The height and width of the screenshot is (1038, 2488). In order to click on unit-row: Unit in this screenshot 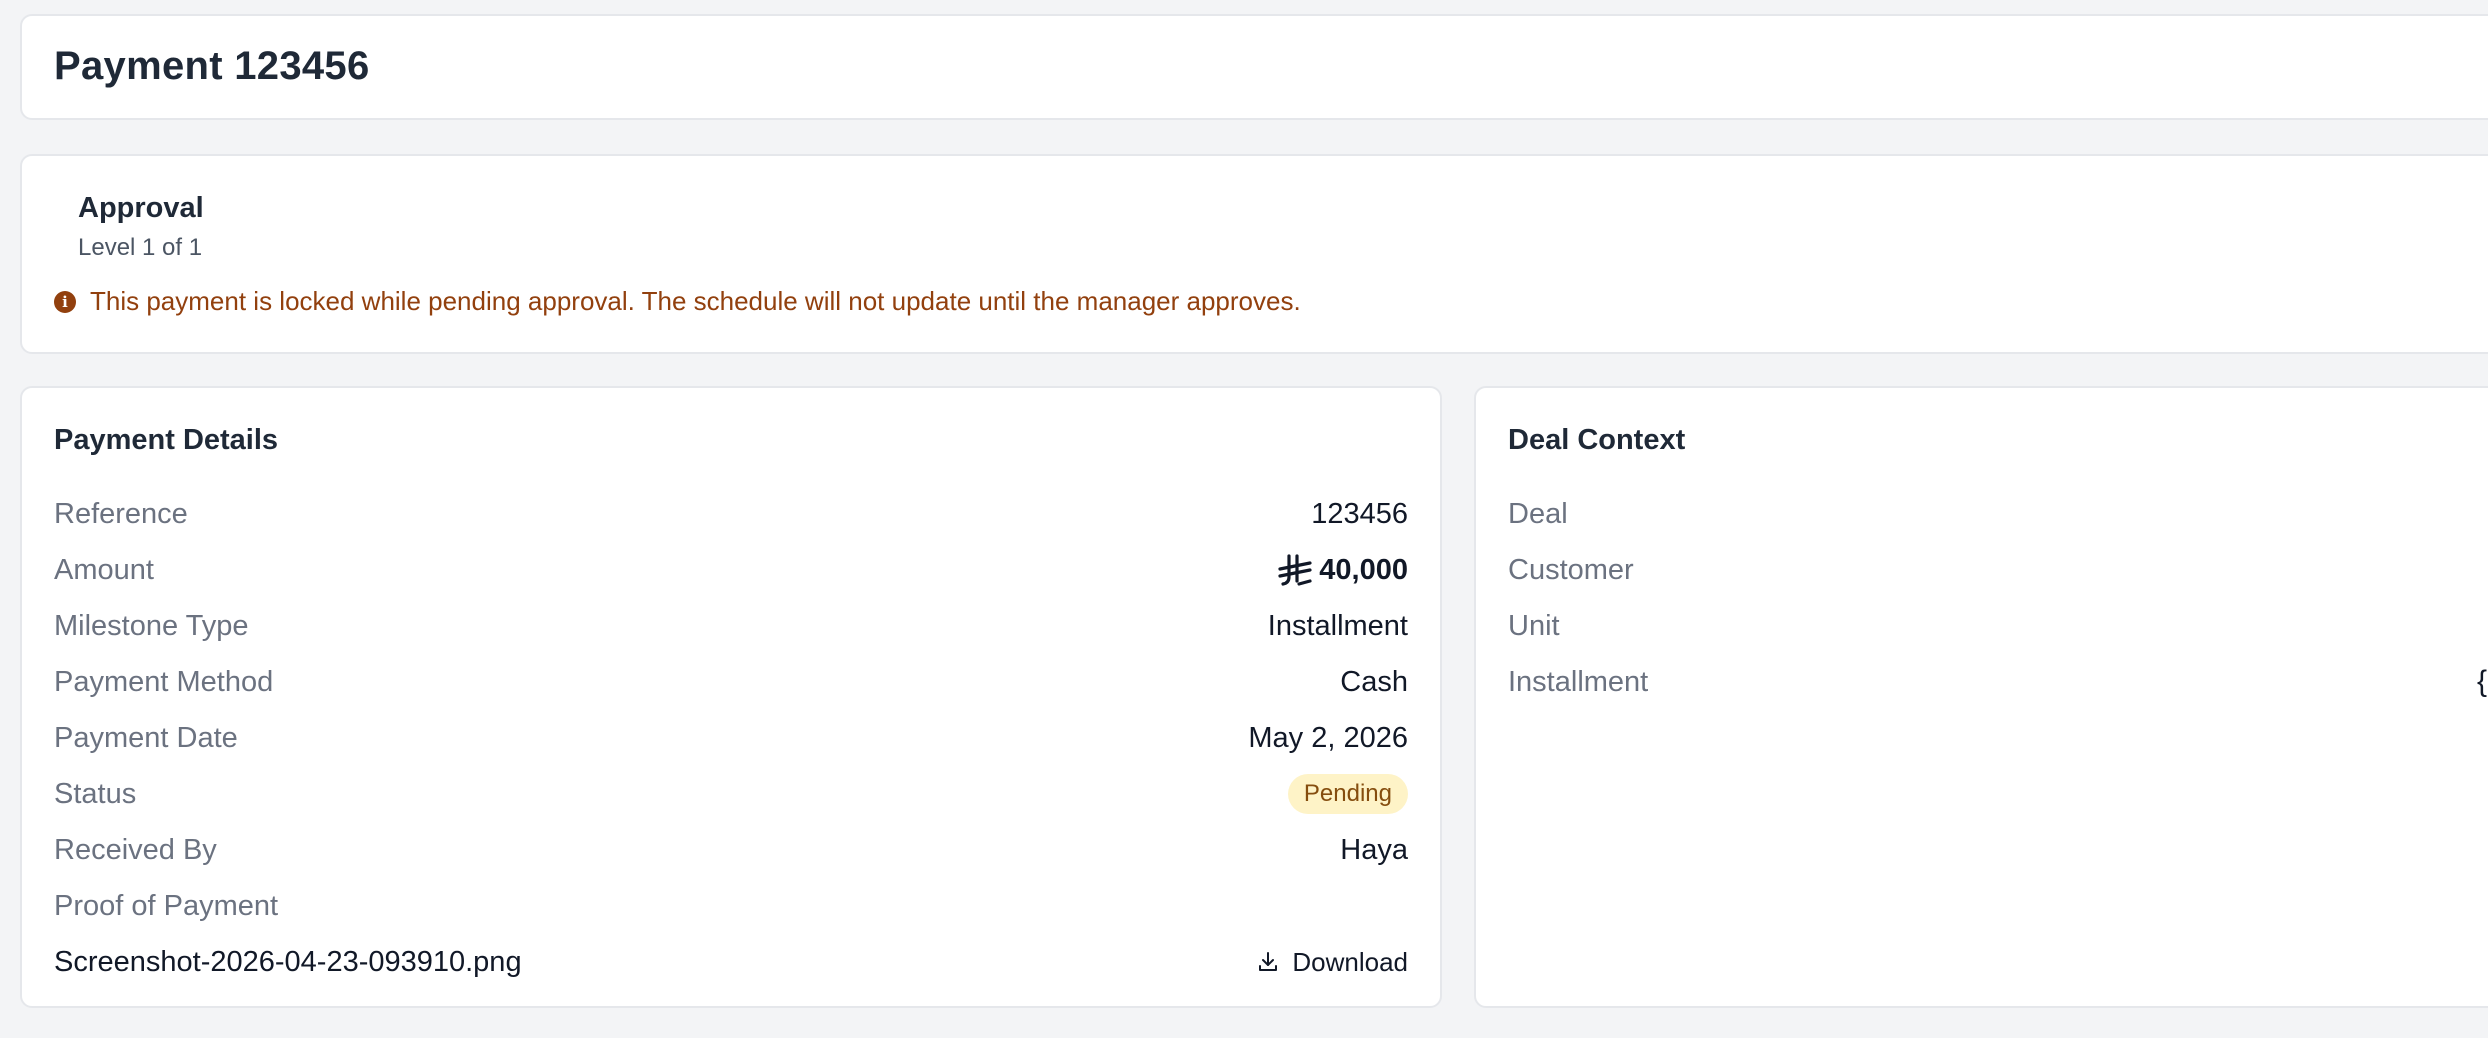, I will do `click(1998, 626)`.